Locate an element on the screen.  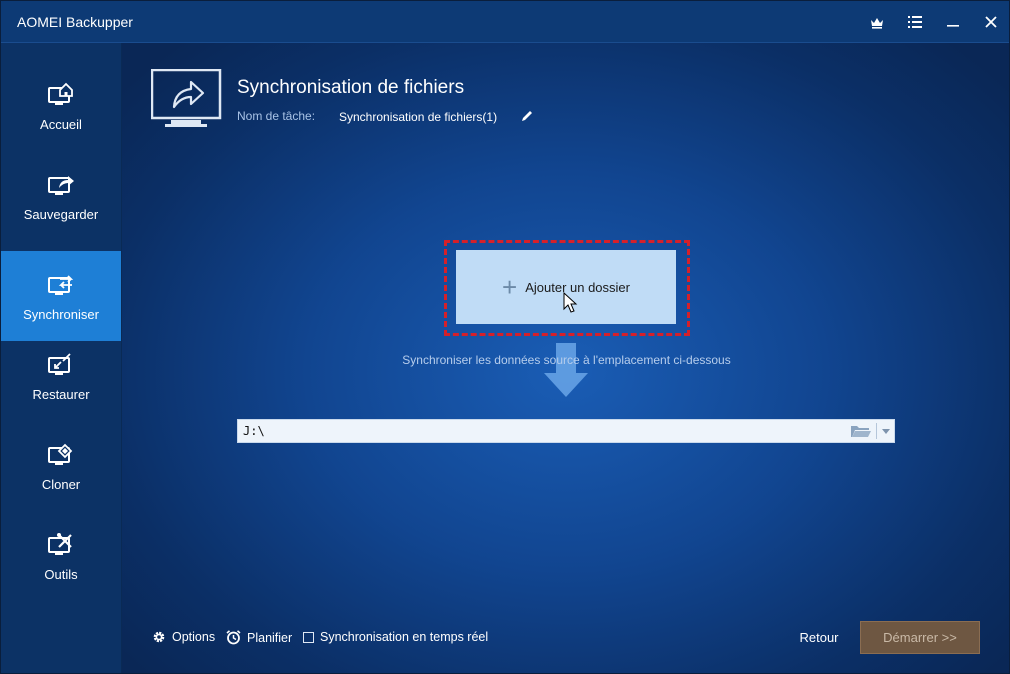
title-bar: AOMEI Backupper is located at coordinates (505, 22).